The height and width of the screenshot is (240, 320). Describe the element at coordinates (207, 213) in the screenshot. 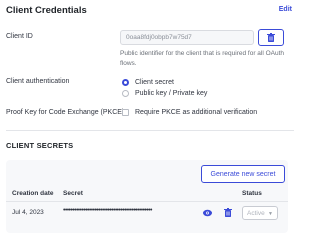

I see `eye-icon` at that location.